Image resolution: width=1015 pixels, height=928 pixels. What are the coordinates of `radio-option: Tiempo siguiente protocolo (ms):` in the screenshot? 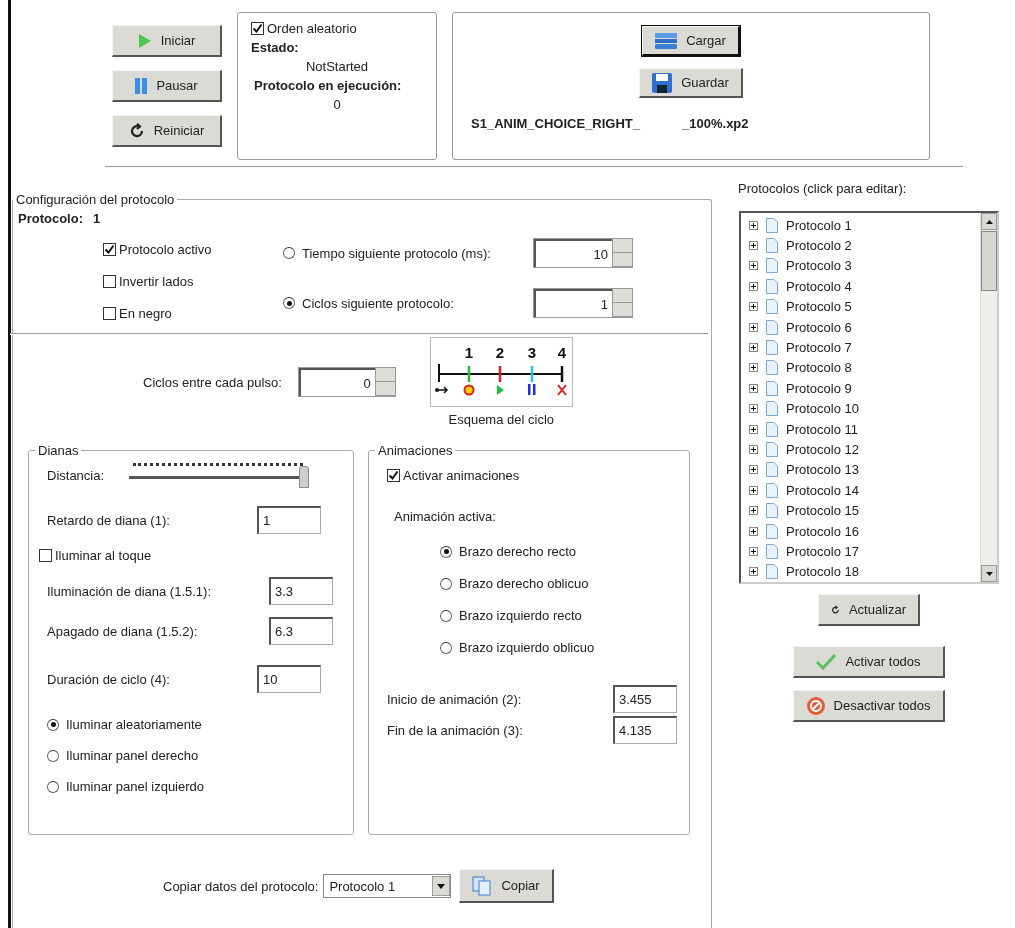 It's located at (408, 253).